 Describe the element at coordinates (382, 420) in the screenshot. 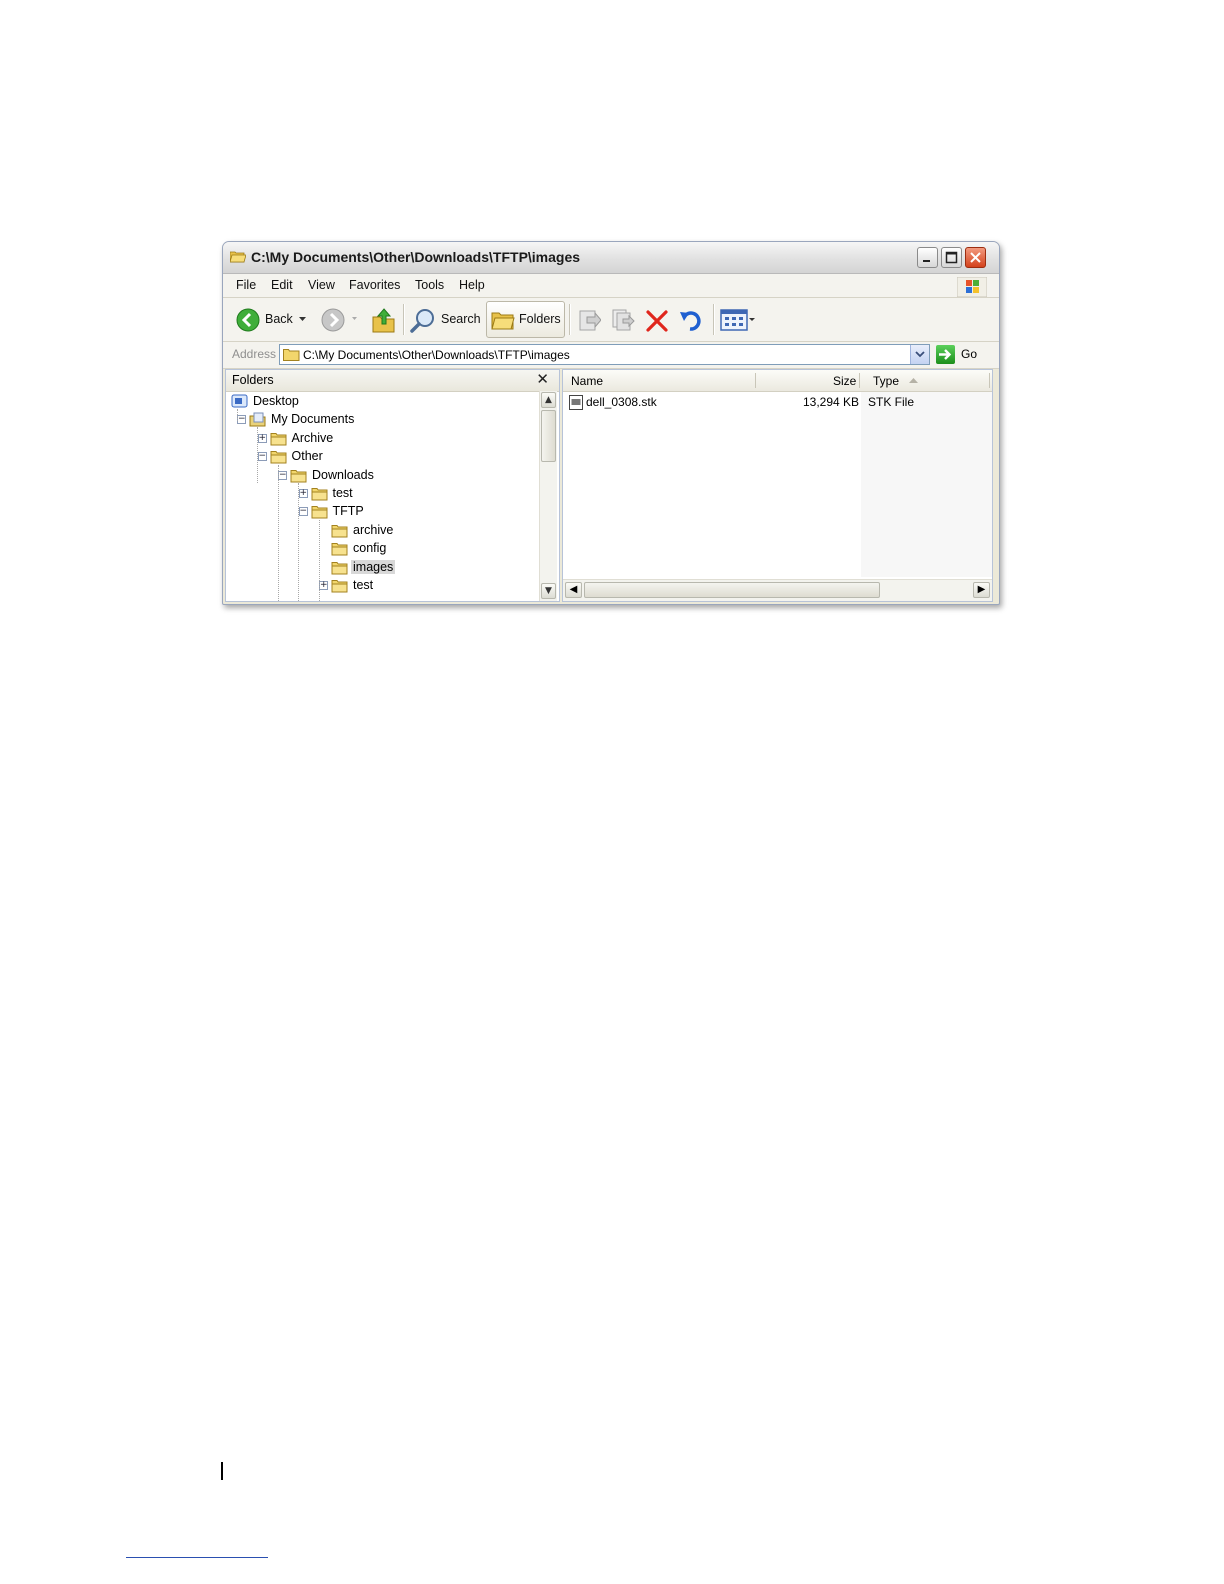

I see `tree-item: − My Documents` at that location.